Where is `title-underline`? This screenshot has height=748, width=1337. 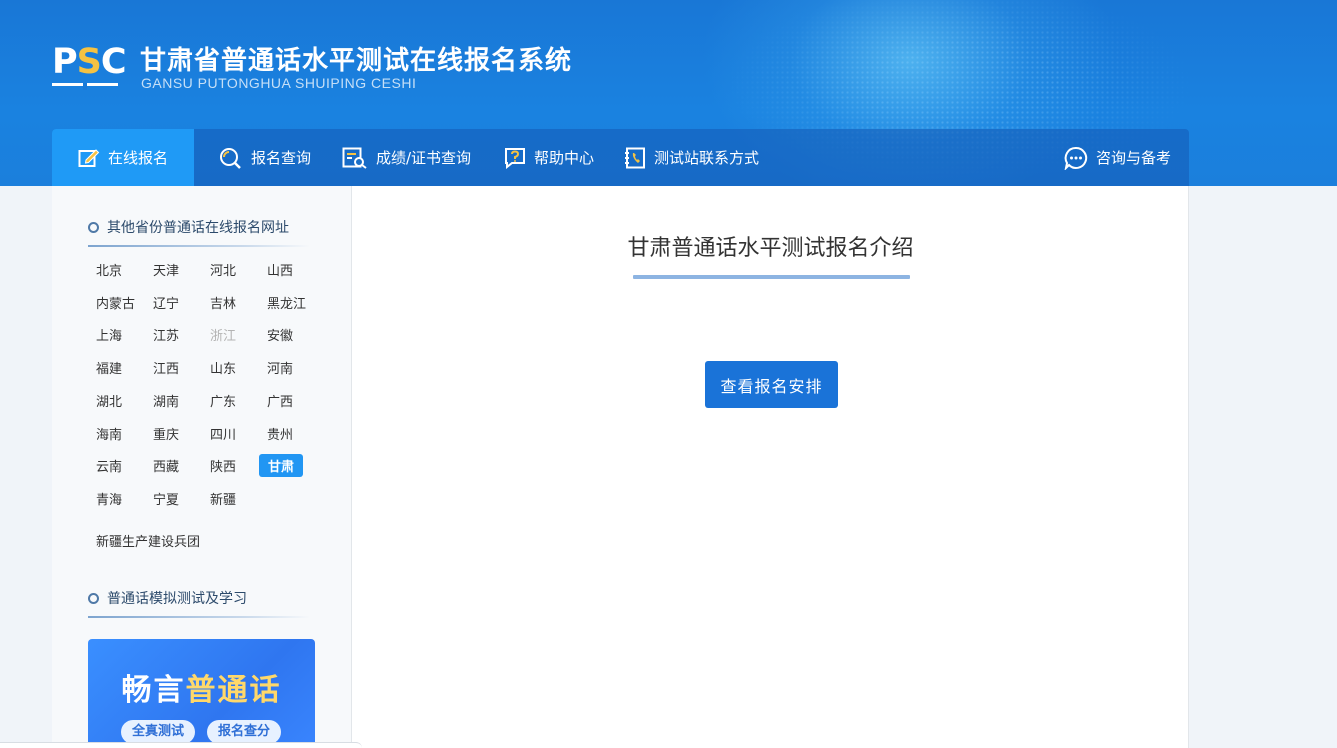 title-underline is located at coordinates (771, 277).